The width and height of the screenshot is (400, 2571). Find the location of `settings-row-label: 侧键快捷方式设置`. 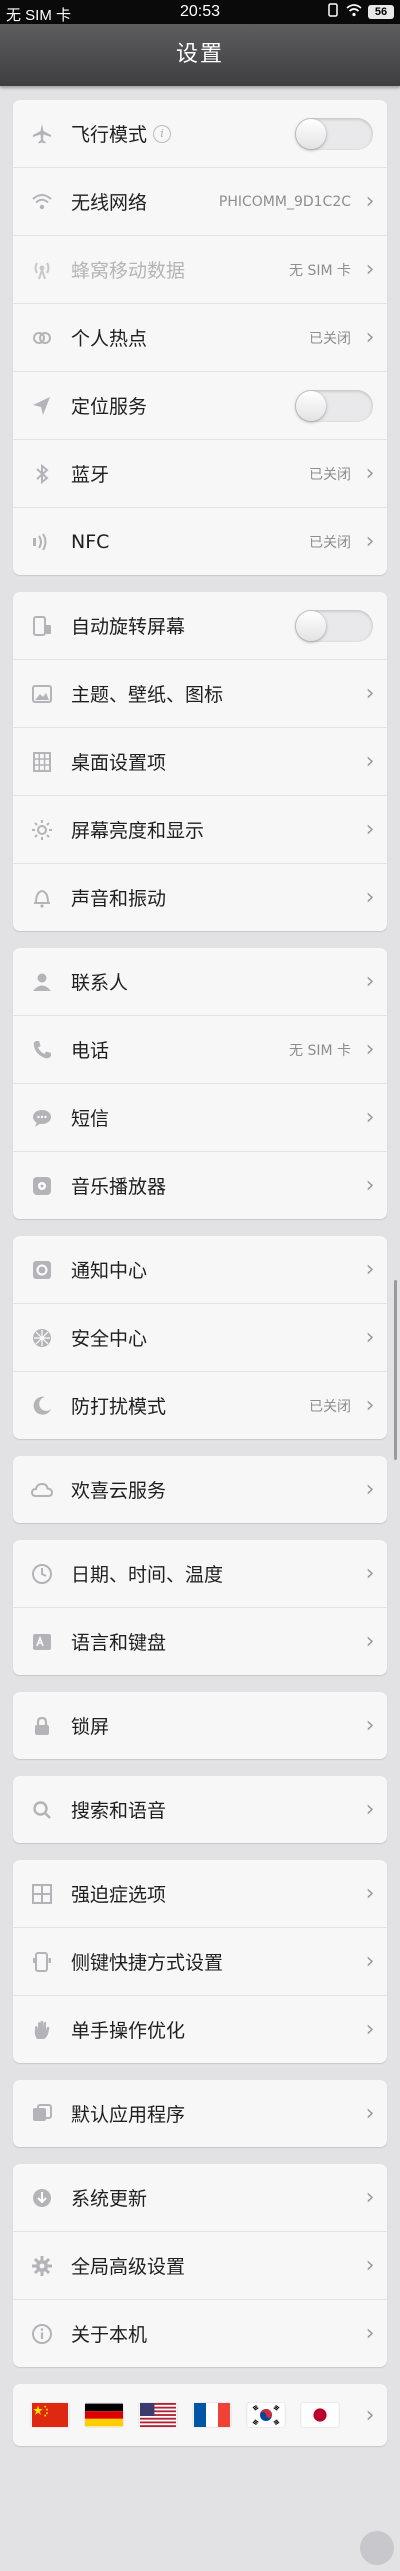

settings-row-label: 侧键快捷方式设置 is located at coordinates (147, 1963).